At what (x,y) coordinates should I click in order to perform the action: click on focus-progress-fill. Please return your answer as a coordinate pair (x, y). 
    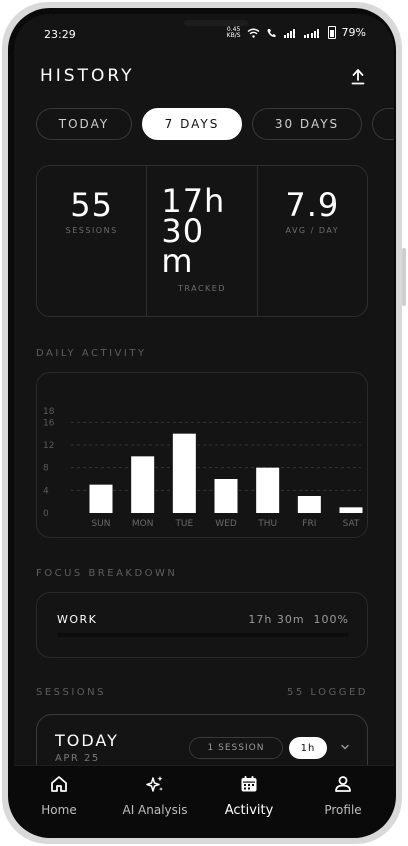
    Looking at the image, I should click on (203, 635).